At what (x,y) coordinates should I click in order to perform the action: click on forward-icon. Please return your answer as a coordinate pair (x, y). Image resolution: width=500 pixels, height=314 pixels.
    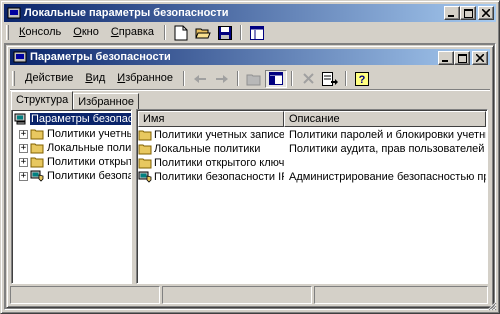
    Looking at the image, I should click on (222, 78).